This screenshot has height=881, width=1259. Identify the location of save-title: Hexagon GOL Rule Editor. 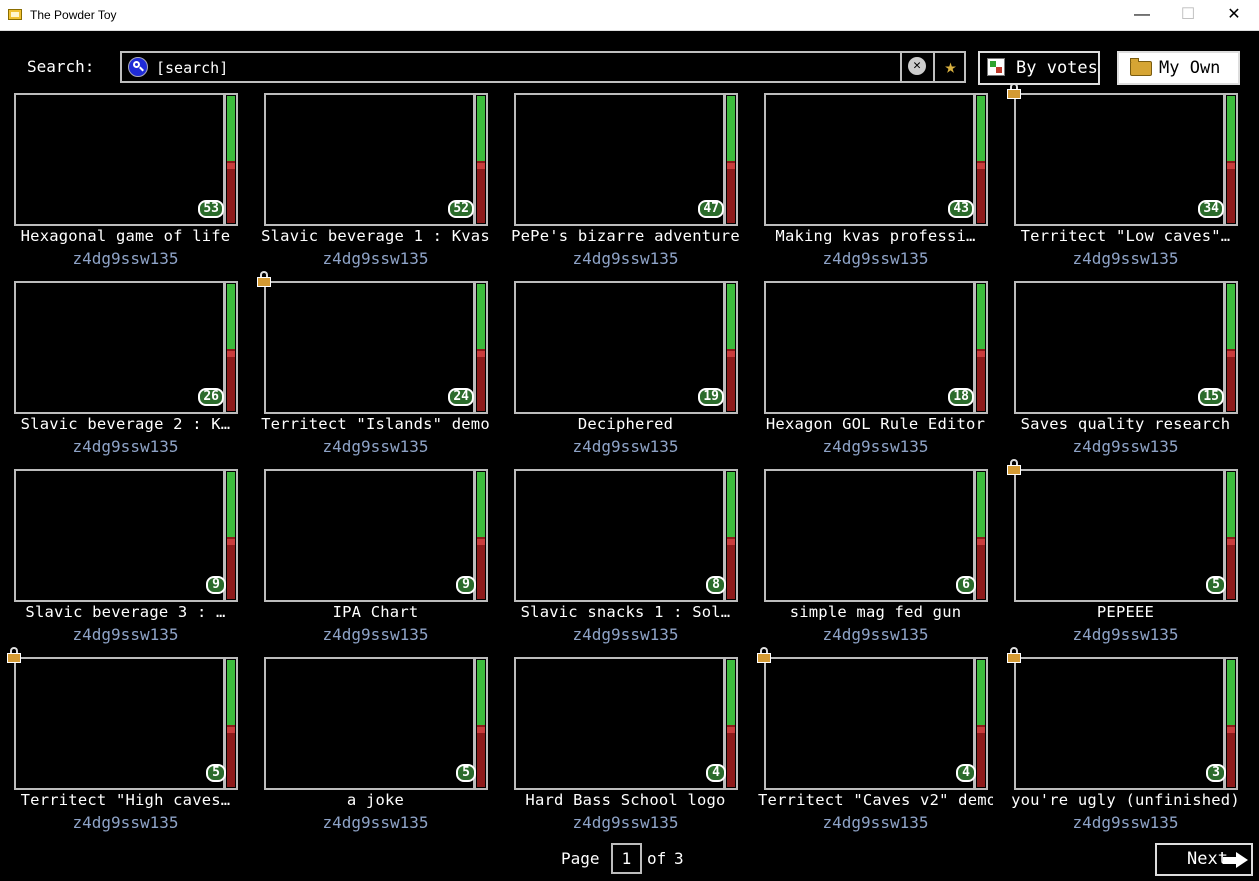
(875, 424).